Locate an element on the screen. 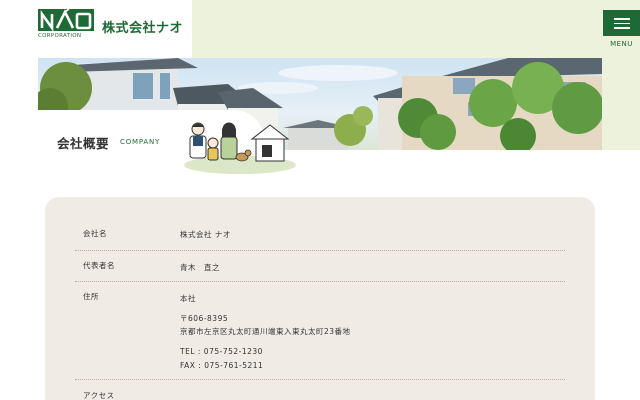 This screenshot has width=640, height=400. info-row-company: 会社名 株式会社 ナオ is located at coordinates (320, 236).